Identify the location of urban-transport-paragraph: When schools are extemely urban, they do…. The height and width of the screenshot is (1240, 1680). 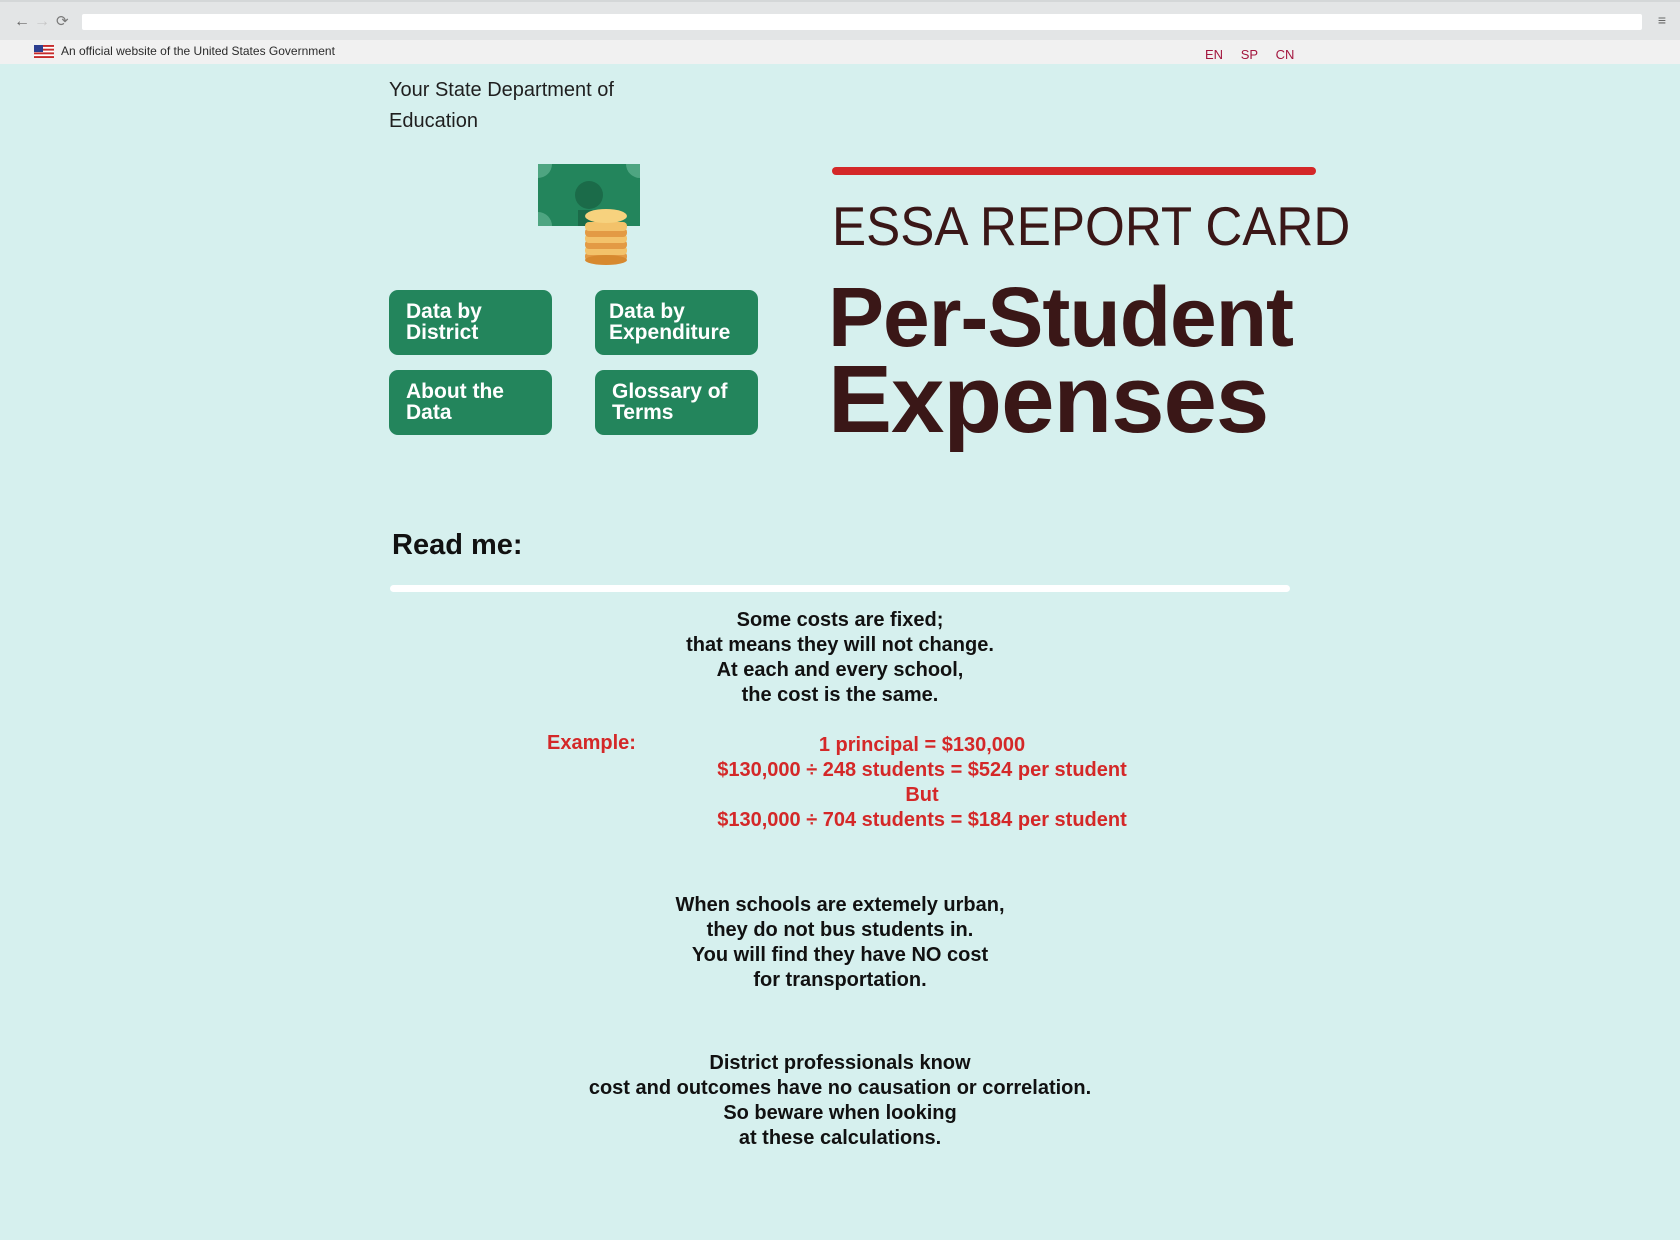
(840, 943).